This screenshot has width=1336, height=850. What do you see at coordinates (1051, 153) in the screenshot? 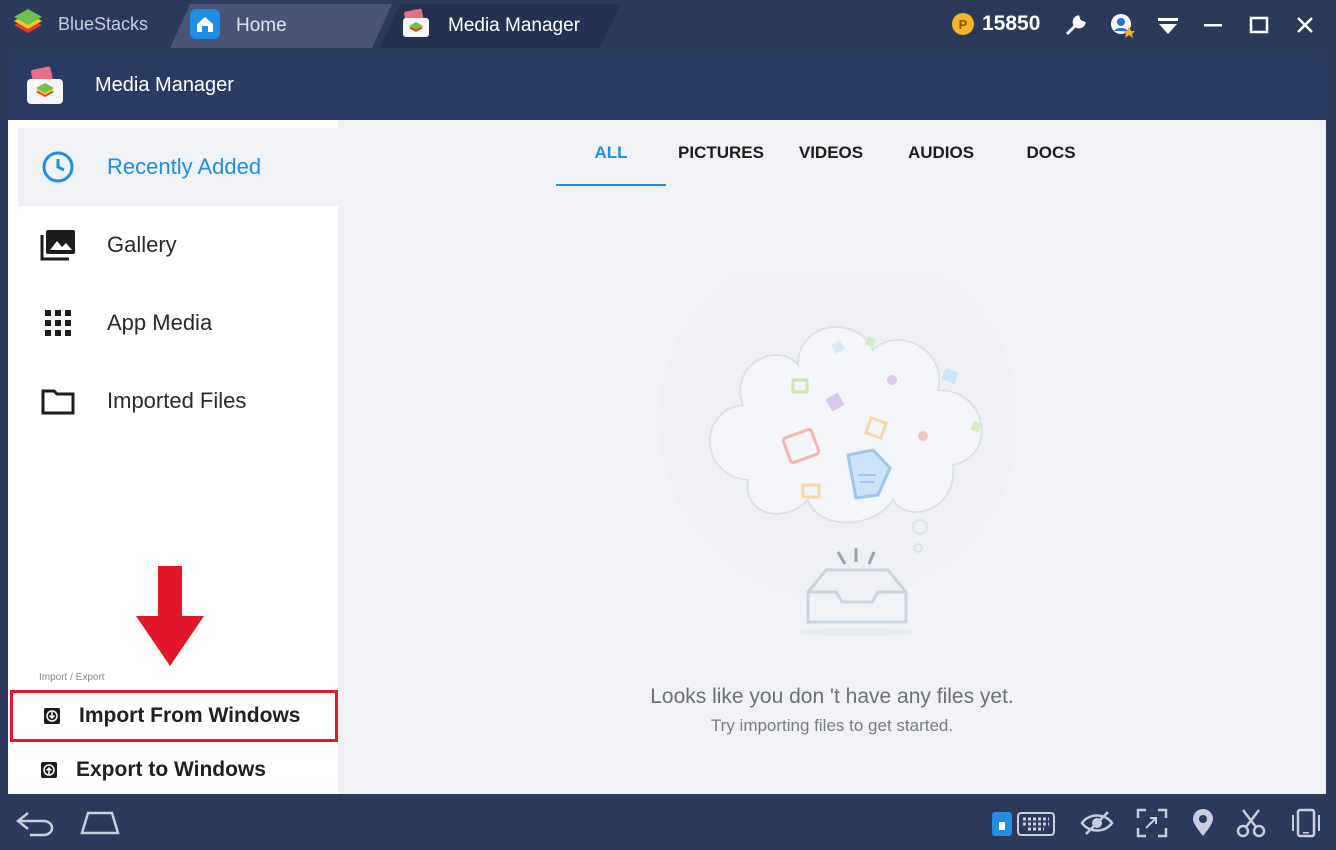
I see `tab-docs: DOCS` at bounding box center [1051, 153].